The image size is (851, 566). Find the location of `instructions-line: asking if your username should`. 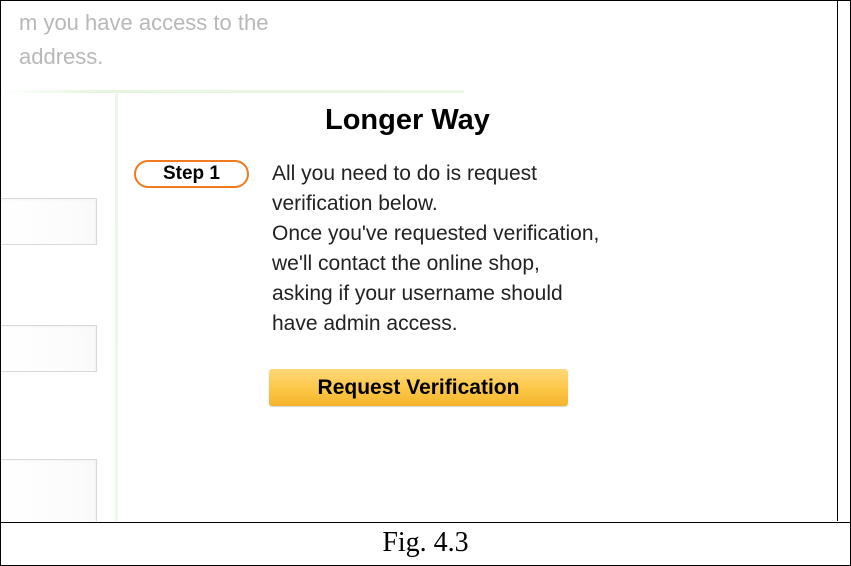

instructions-line: asking if your username should is located at coordinates (417, 293).